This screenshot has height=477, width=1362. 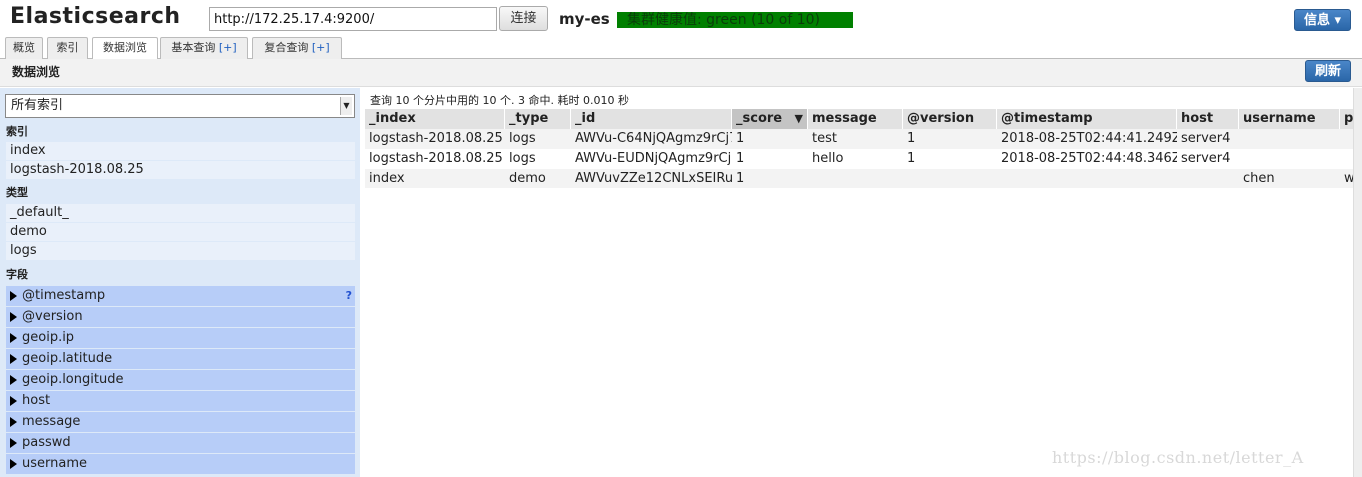 I want to click on column-header: @timestamp, so click(x=1087, y=119).